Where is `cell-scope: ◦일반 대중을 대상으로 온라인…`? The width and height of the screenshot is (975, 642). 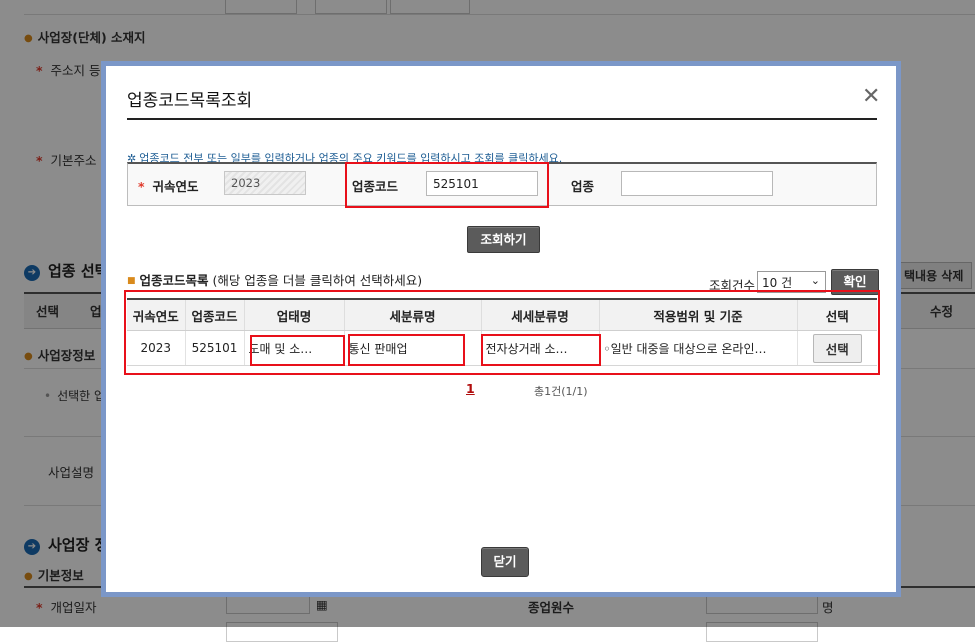 cell-scope: ◦일반 대중을 대상으로 온라인… is located at coordinates (697, 348).